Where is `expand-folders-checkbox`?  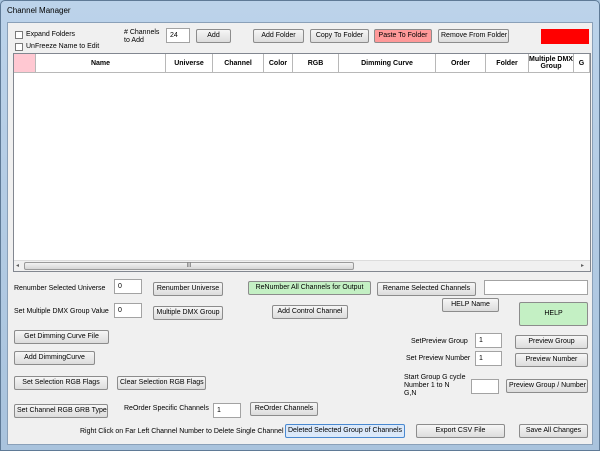 expand-folders-checkbox is located at coordinates (19, 35).